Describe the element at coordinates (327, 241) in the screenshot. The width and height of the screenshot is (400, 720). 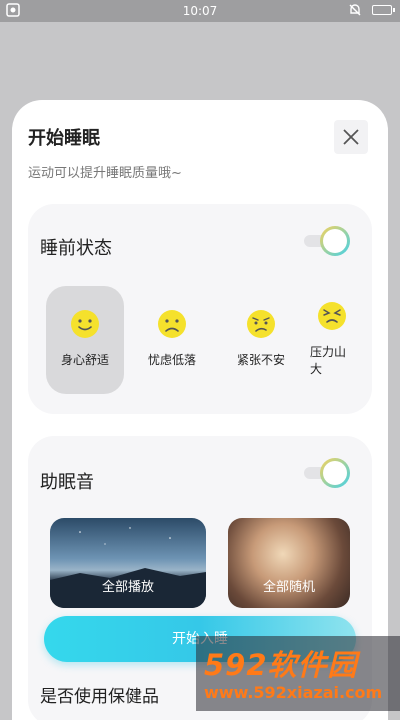
I see `pre-sleep-toggle` at that location.